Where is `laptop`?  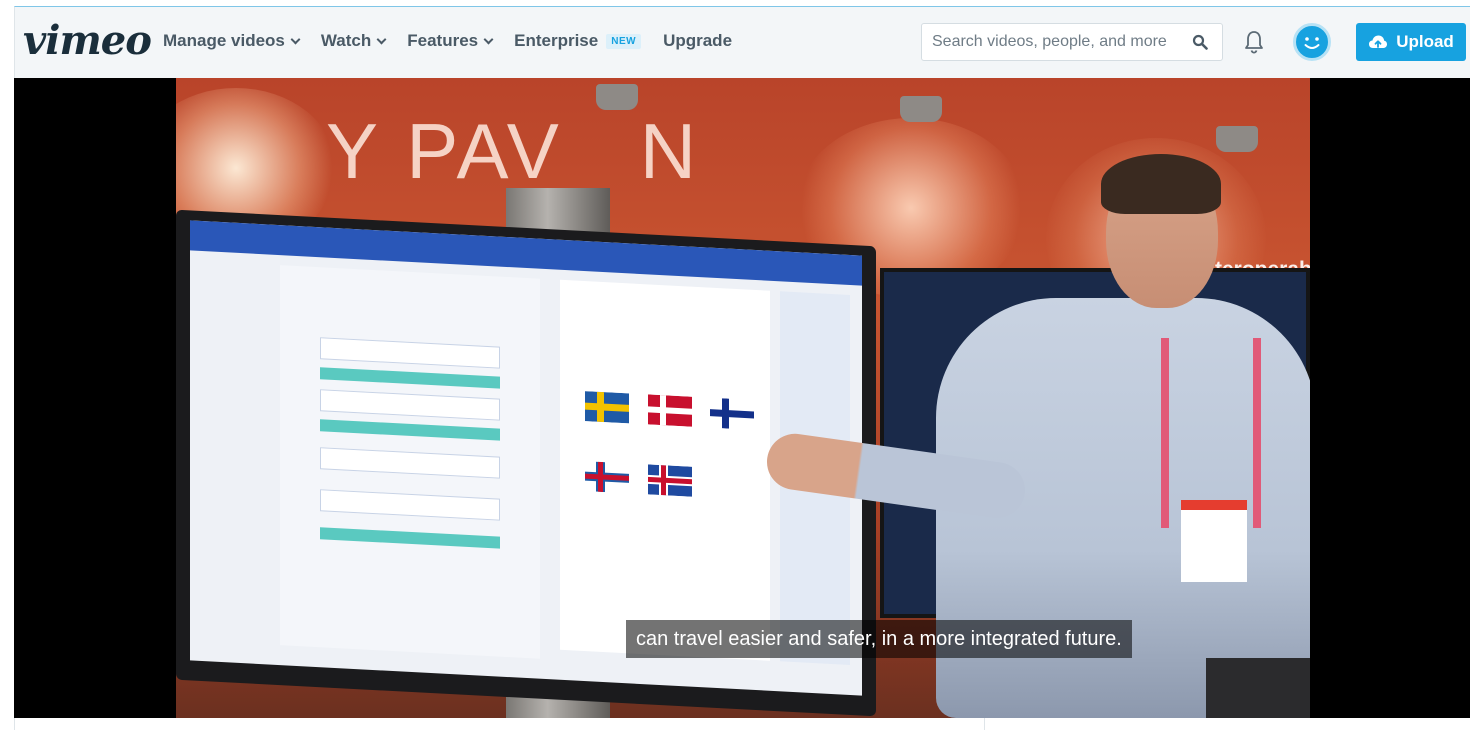 laptop is located at coordinates (1258, 688).